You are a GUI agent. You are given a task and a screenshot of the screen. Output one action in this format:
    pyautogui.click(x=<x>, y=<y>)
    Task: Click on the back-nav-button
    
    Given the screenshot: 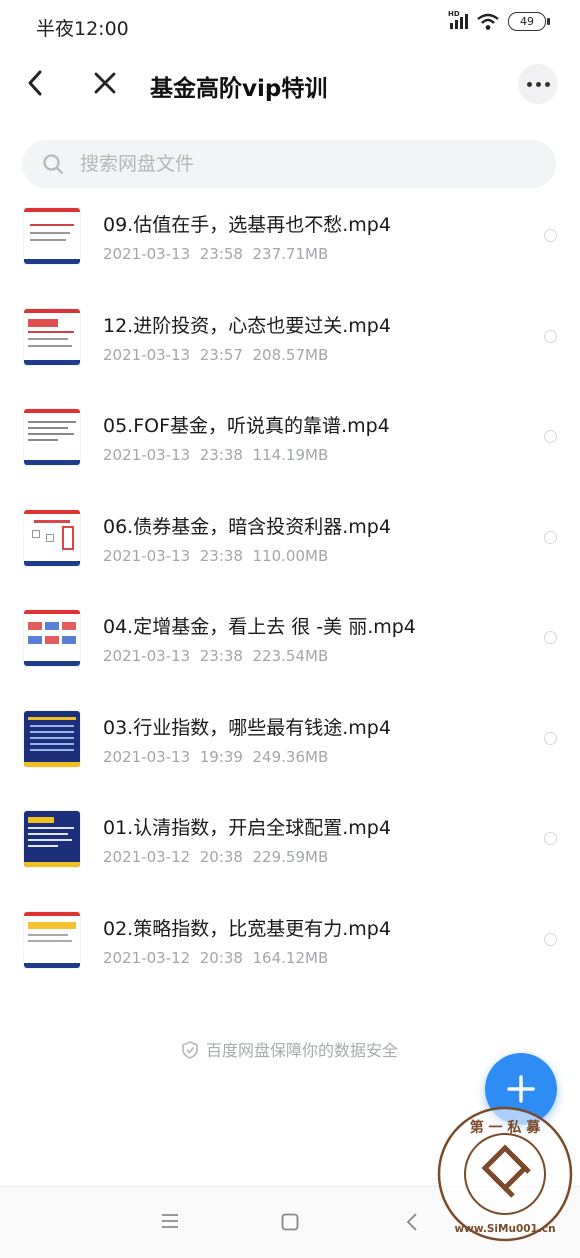 What is the action you would take?
    pyautogui.click(x=412, y=1224)
    